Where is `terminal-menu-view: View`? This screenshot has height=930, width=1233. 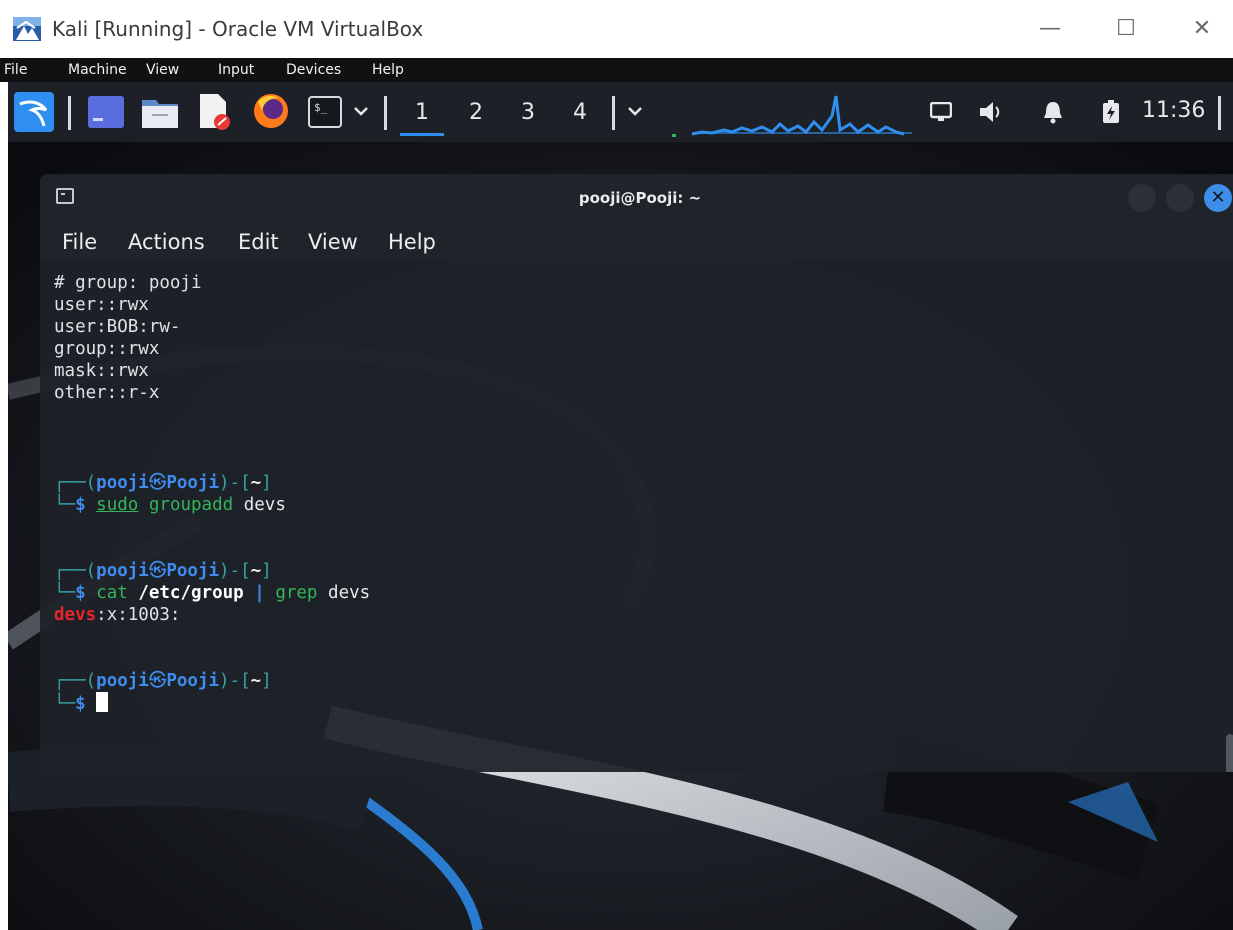 terminal-menu-view: View is located at coordinates (333, 242).